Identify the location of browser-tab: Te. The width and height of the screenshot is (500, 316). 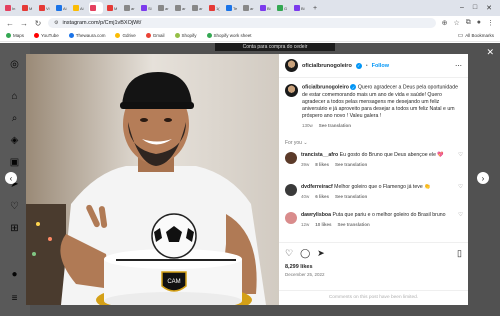
(232, 8).